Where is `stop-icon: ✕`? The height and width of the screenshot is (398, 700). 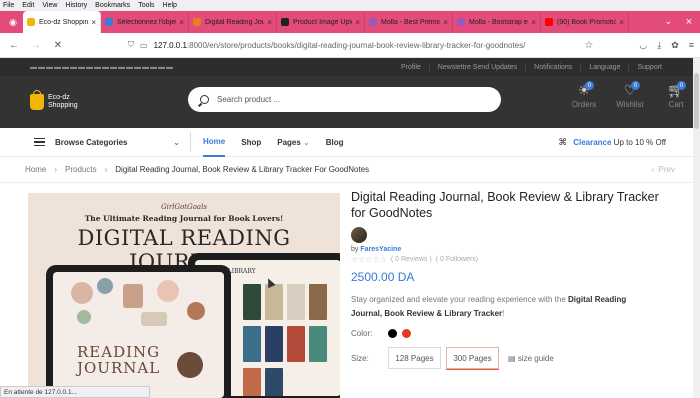 stop-icon: ✕ is located at coordinates (58, 45).